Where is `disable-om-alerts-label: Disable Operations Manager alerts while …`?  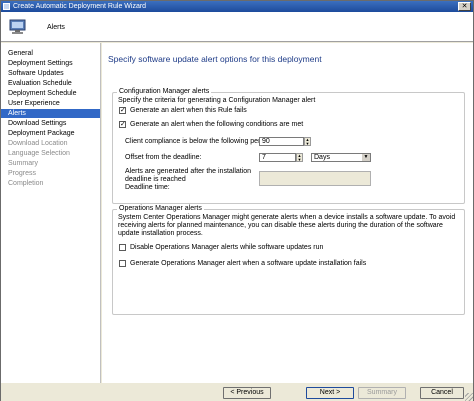
disable-om-alerts-label: Disable Operations Manager alerts while … is located at coordinates (227, 247).